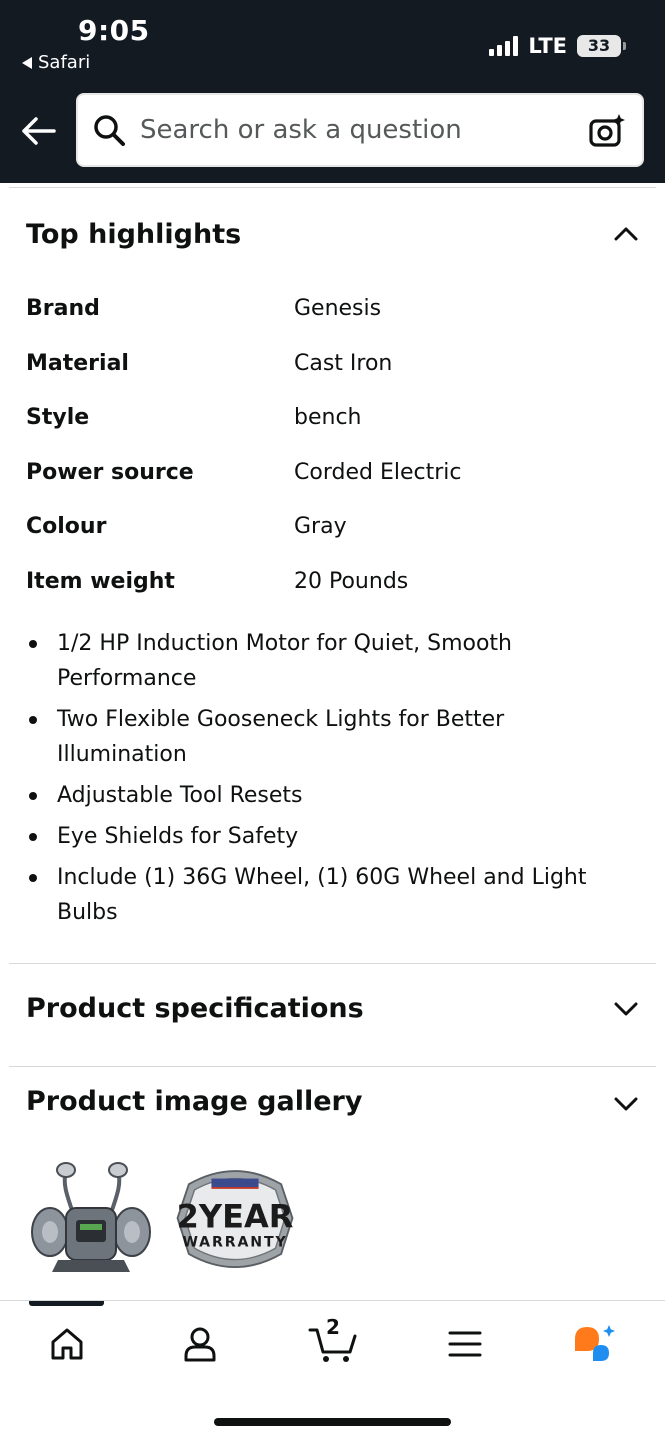  Describe the element at coordinates (333, 1341) in the screenshot. I see `cart-icon: 2` at that location.